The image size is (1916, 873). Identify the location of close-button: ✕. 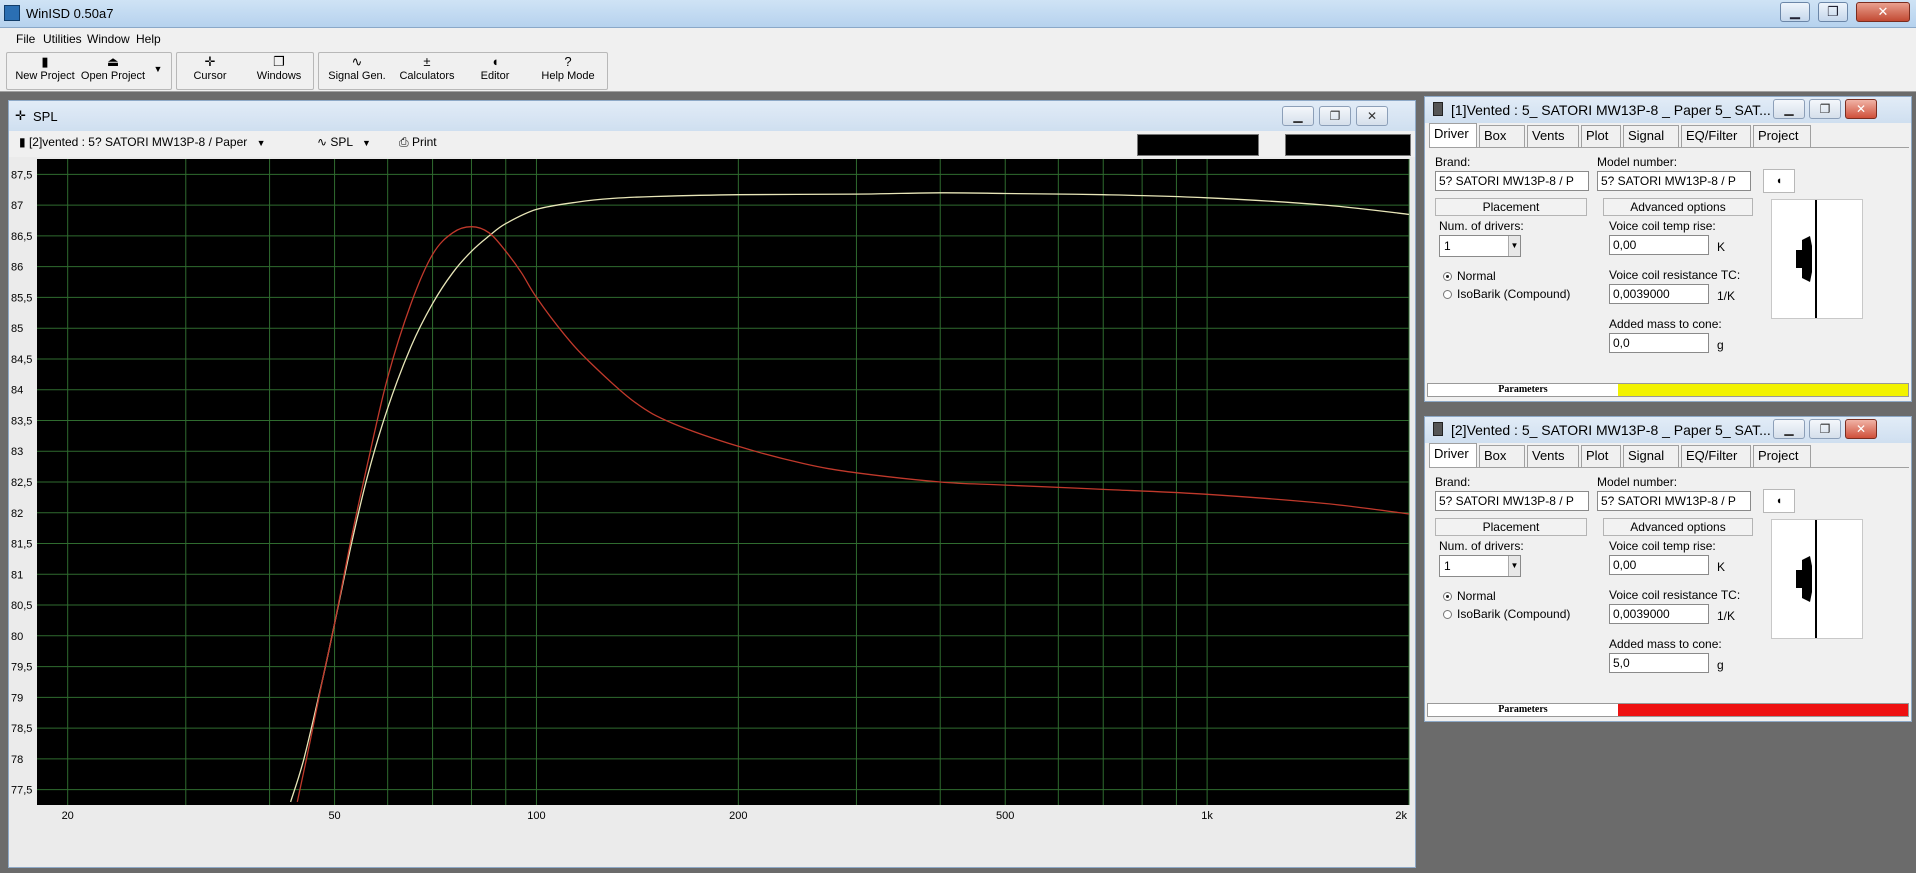
(1883, 12).